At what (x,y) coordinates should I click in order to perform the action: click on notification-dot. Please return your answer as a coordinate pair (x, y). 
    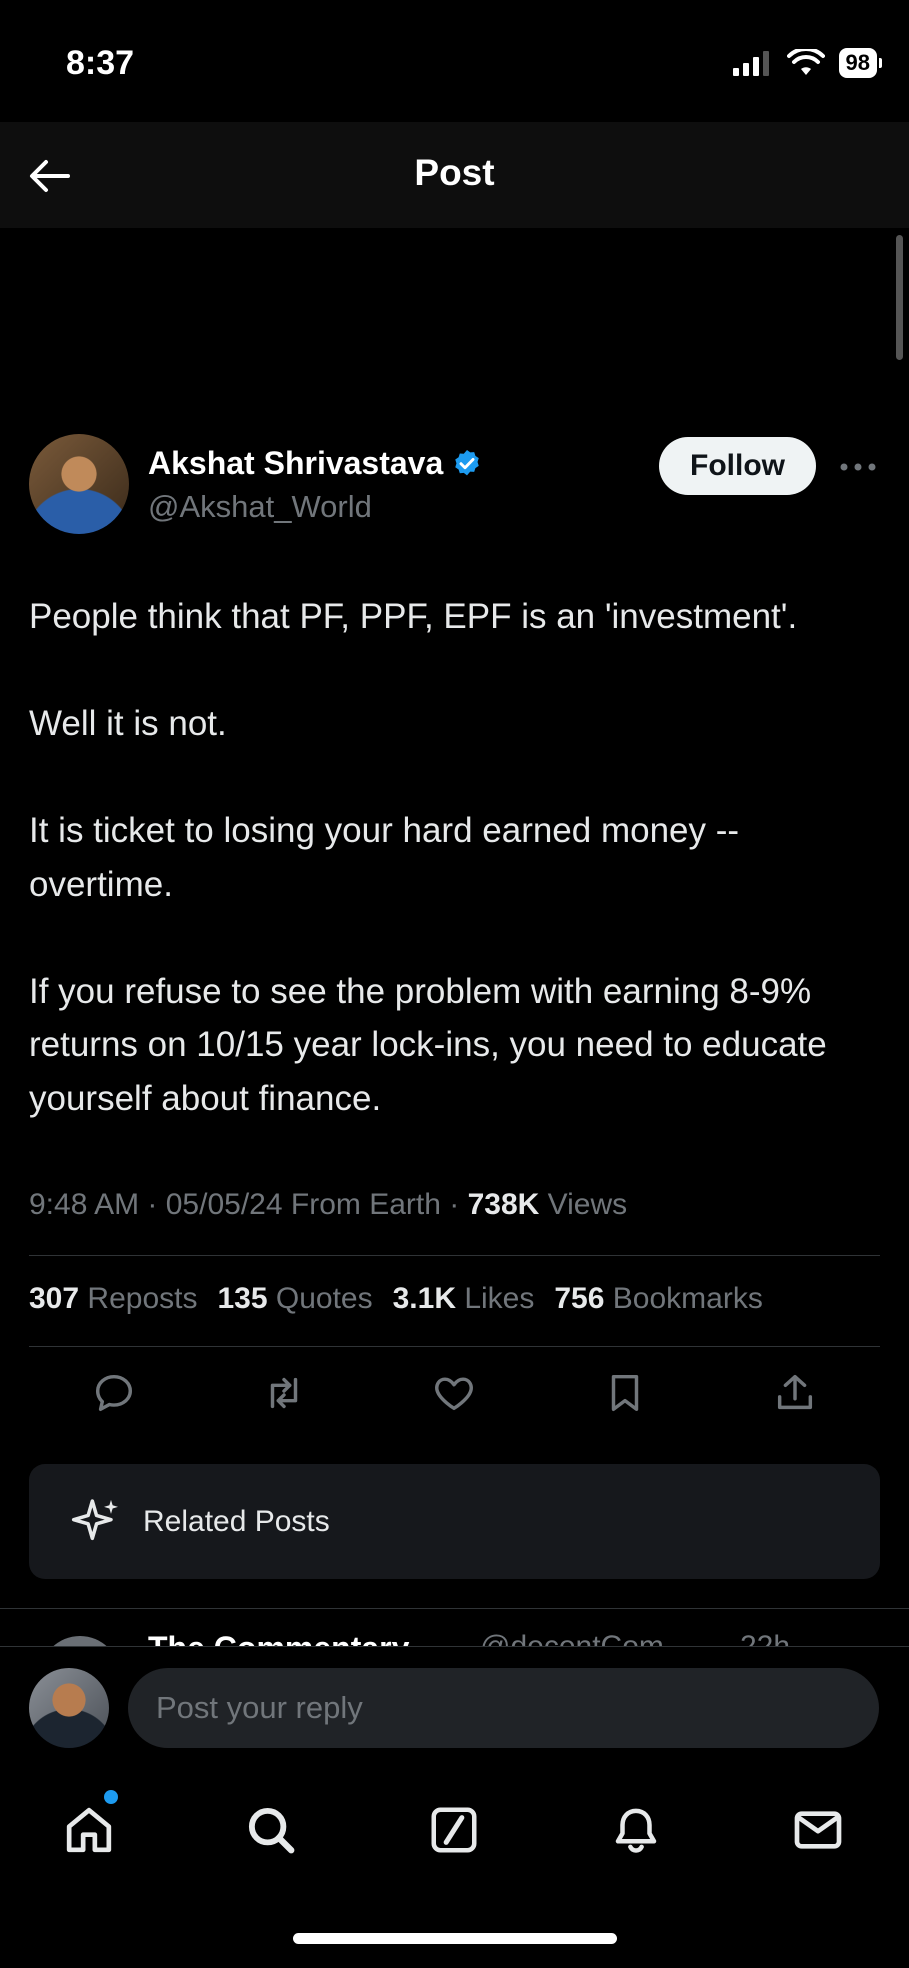
    Looking at the image, I should click on (111, 1797).